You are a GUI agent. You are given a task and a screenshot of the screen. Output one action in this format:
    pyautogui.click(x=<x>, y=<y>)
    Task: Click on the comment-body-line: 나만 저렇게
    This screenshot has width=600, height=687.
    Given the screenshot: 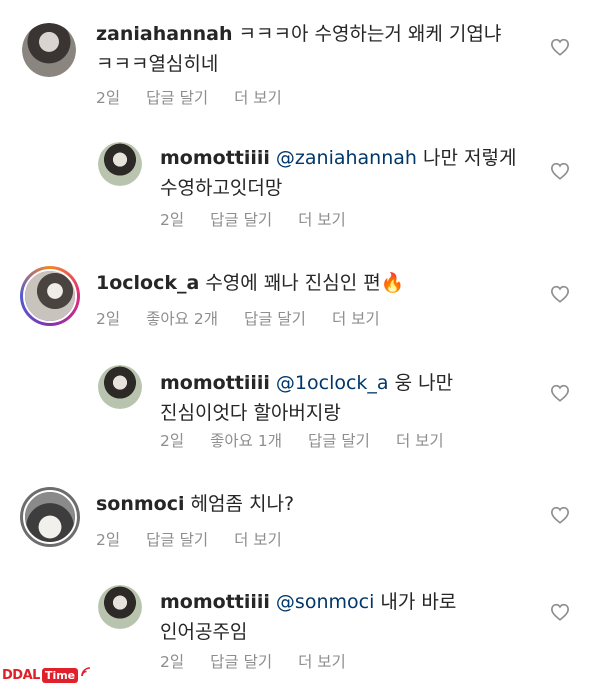 What is the action you would take?
    pyautogui.click(x=470, y=158)
    